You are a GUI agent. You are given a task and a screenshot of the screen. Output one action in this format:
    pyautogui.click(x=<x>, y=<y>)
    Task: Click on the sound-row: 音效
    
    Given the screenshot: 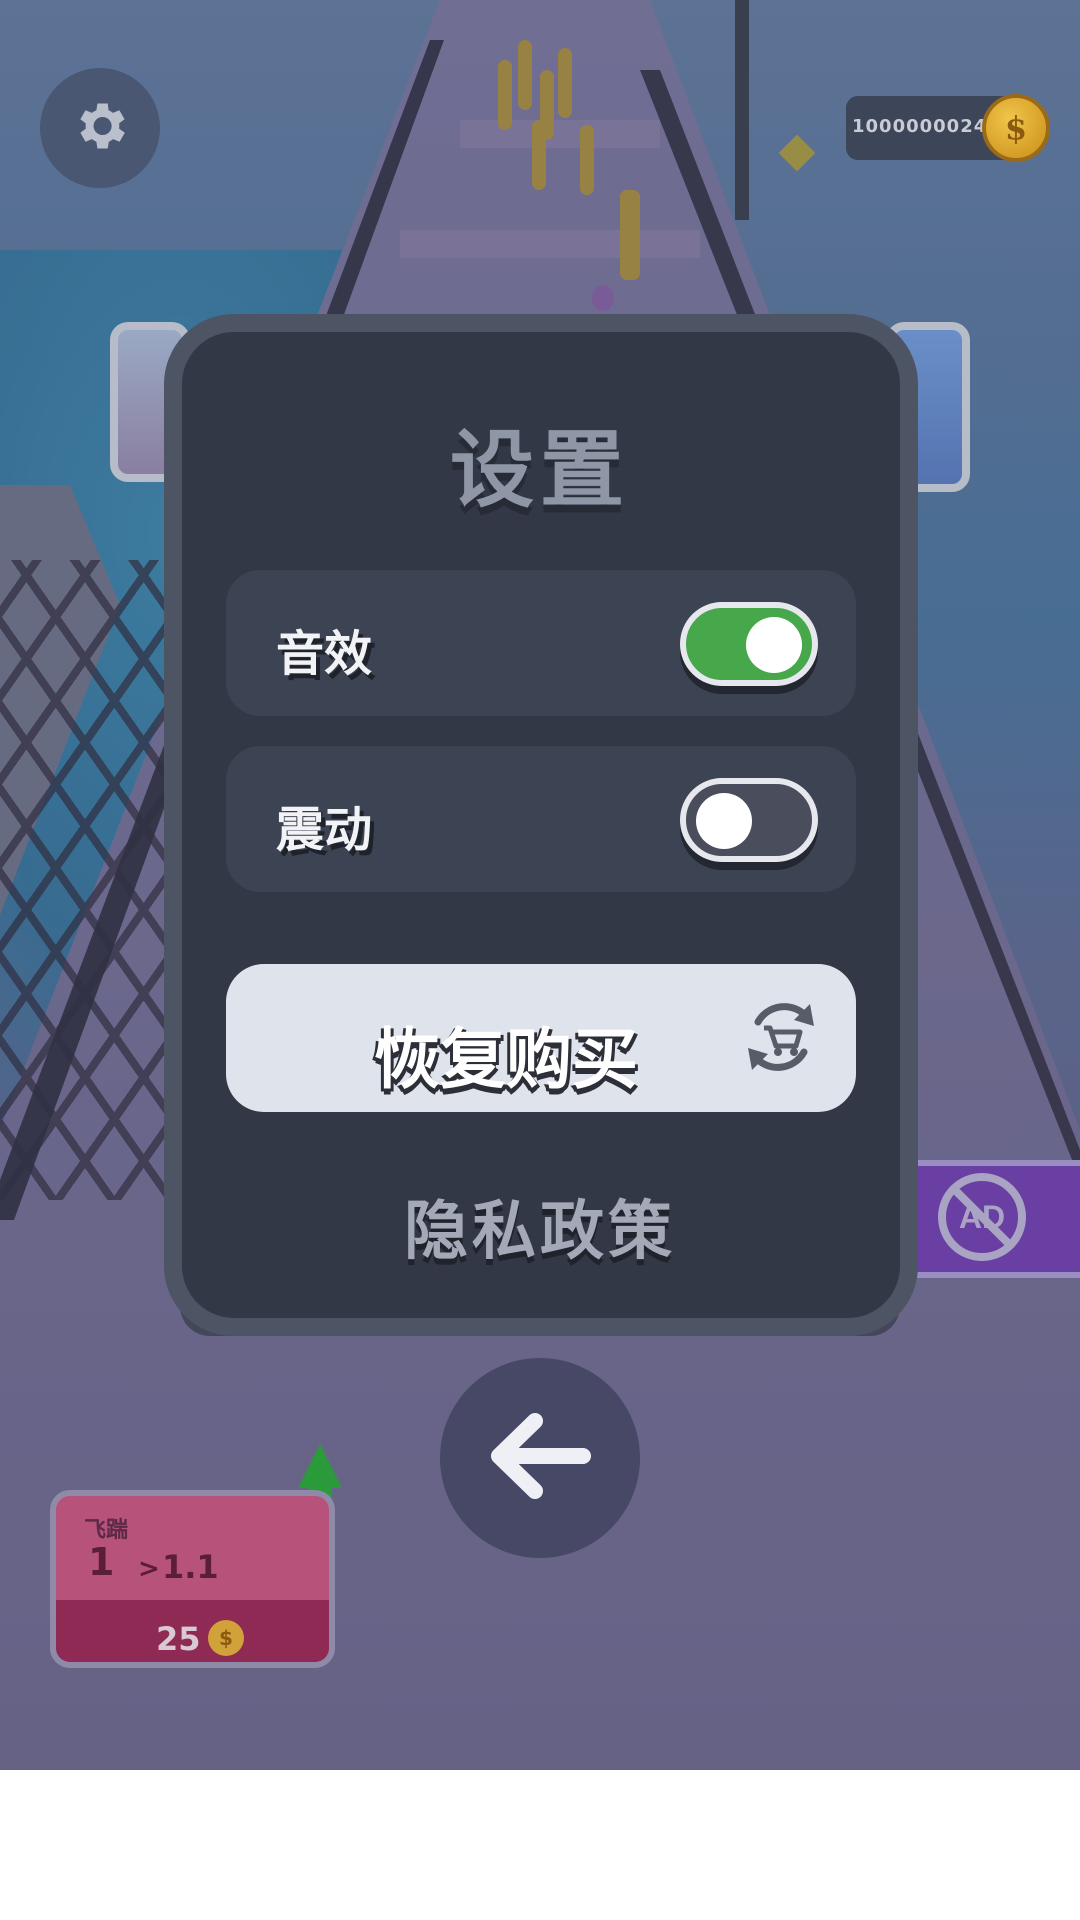 What is the action you would take?
    pyautogui.click(x=541, y=643)
    